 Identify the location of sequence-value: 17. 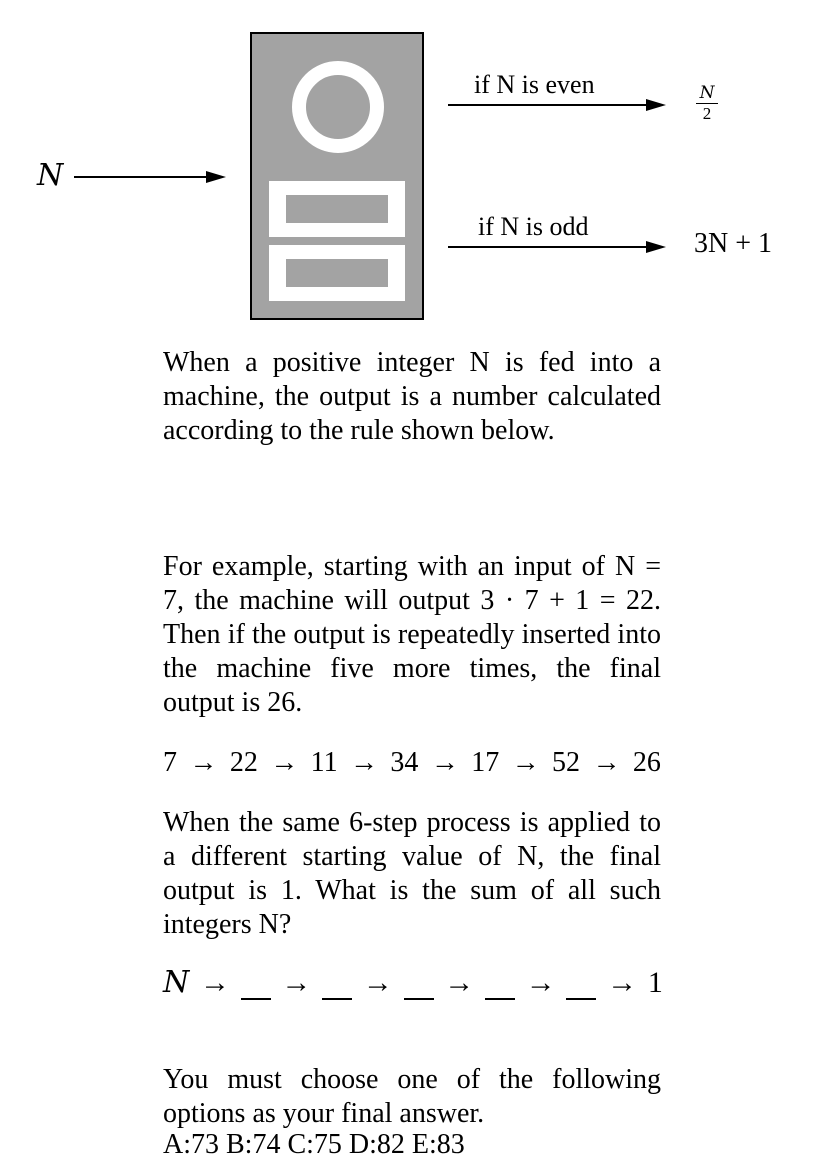
(485, 762).